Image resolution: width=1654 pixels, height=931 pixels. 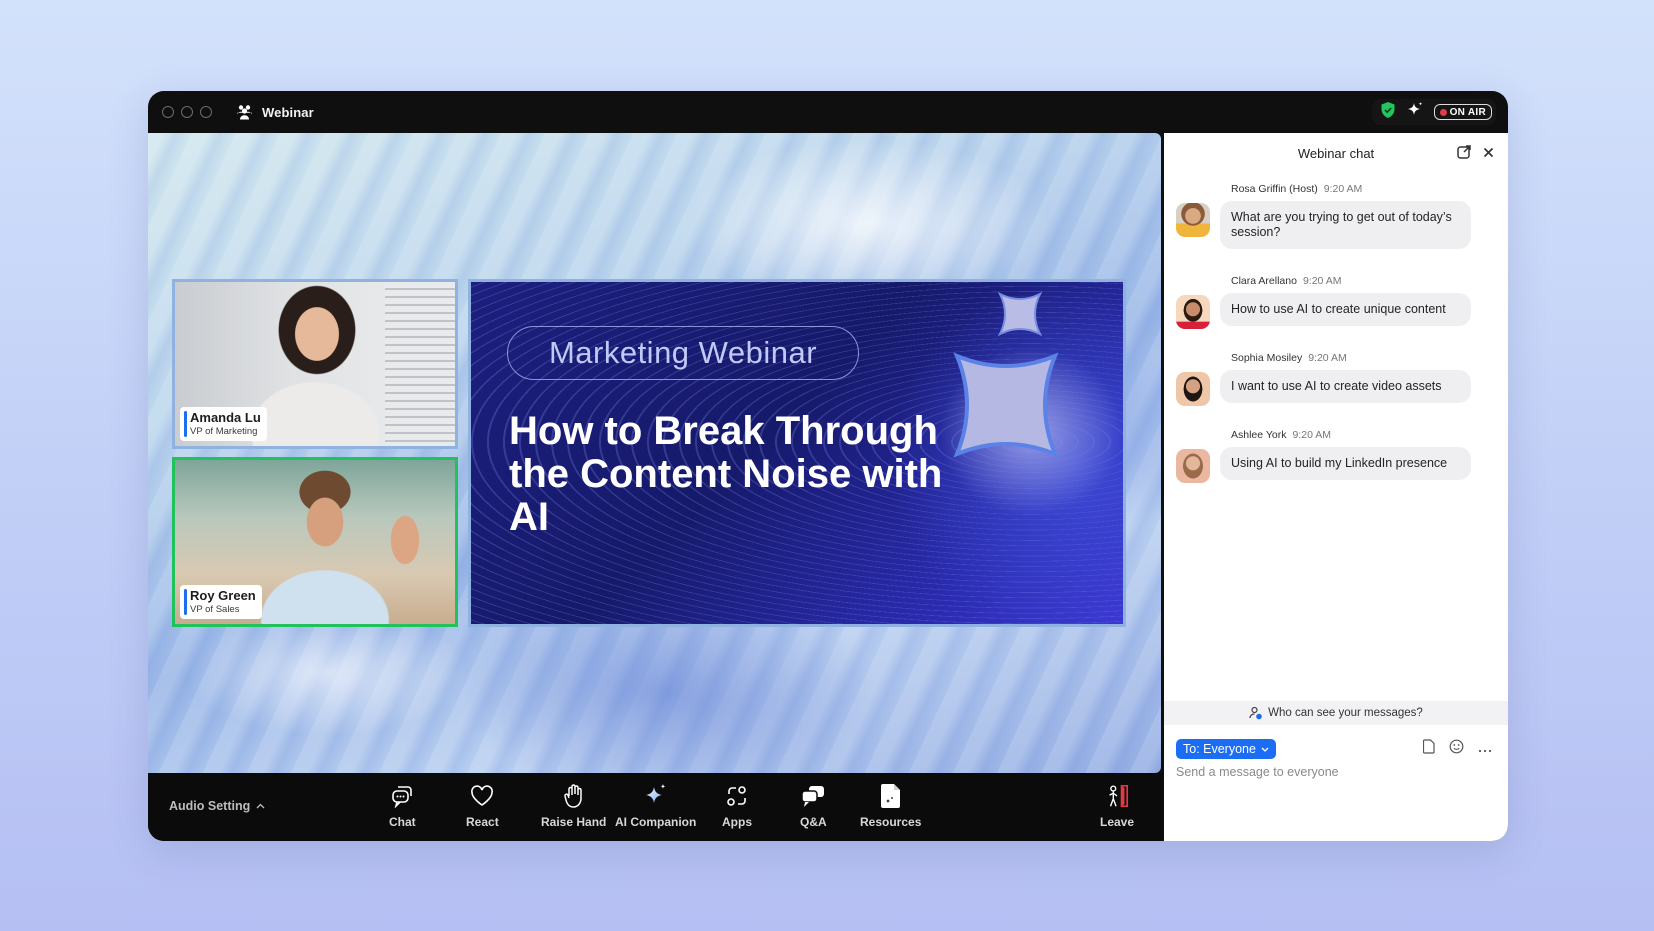 I want to click on participant-nametag: Amanda Lu VP of Marketing, so click(x=223, y=424).